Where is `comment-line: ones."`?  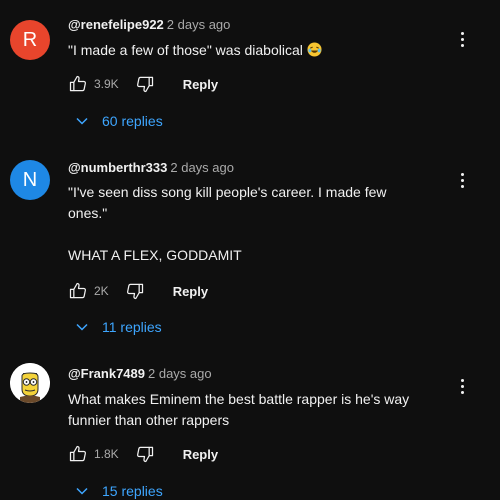 comment-line: ones." is located at coordinates (88, 213).